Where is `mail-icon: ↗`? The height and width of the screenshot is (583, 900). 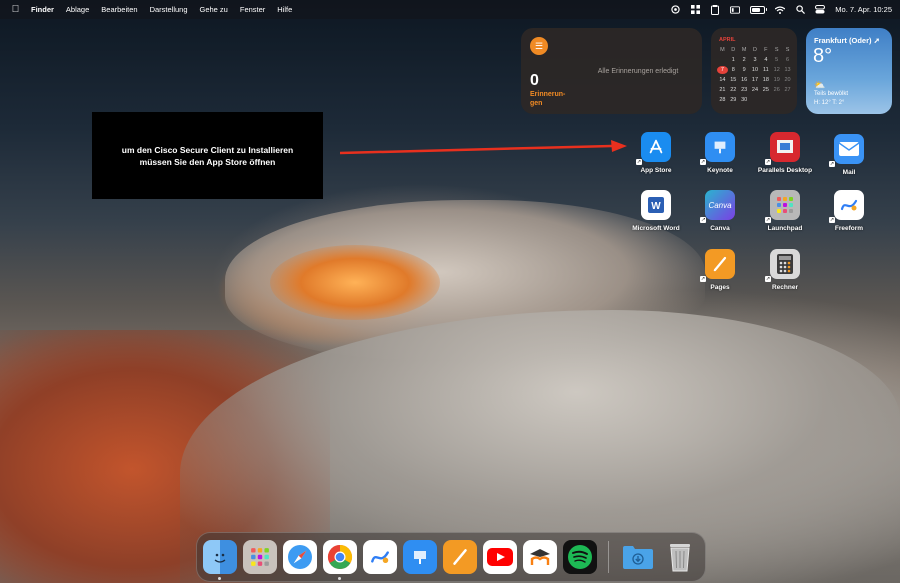 mail-icon: ↗ is located at coordinates (846, 150).